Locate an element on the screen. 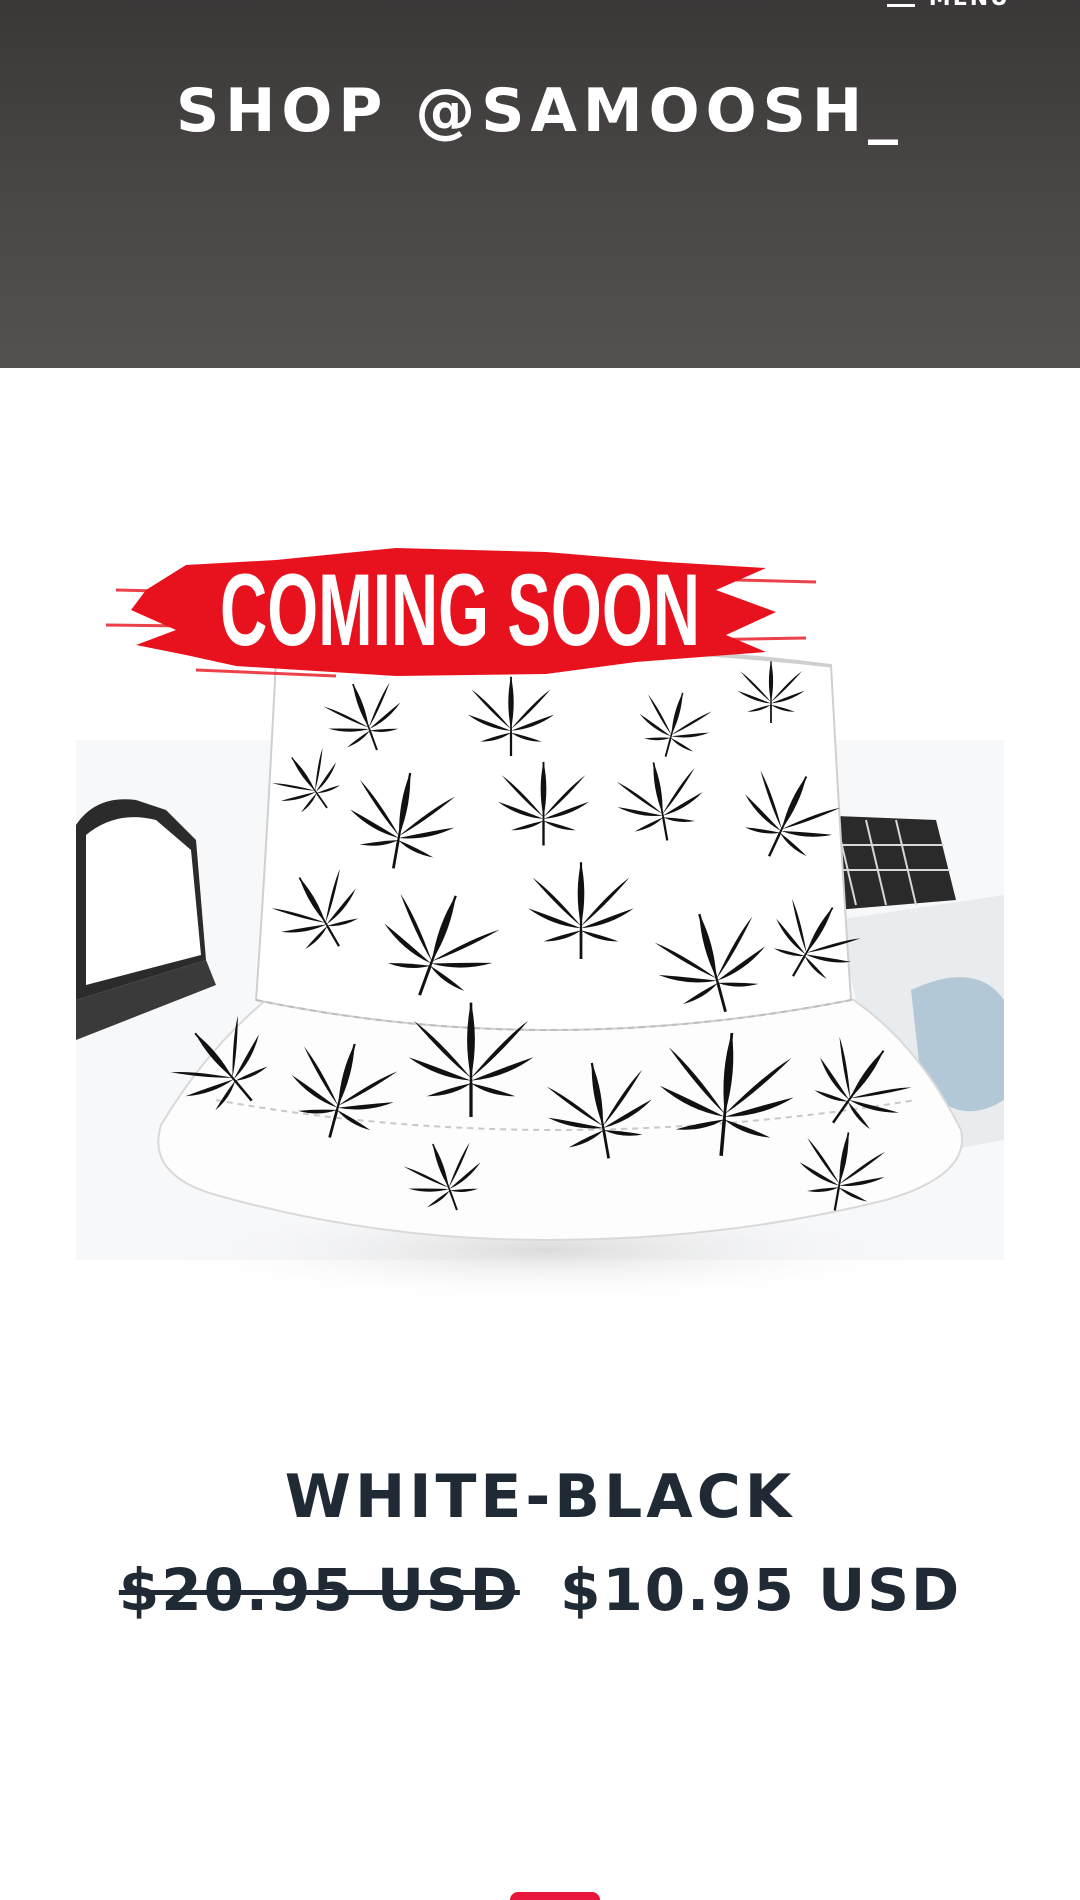  sale-price: $10.95 USD is located at coordinates (761, 1590).